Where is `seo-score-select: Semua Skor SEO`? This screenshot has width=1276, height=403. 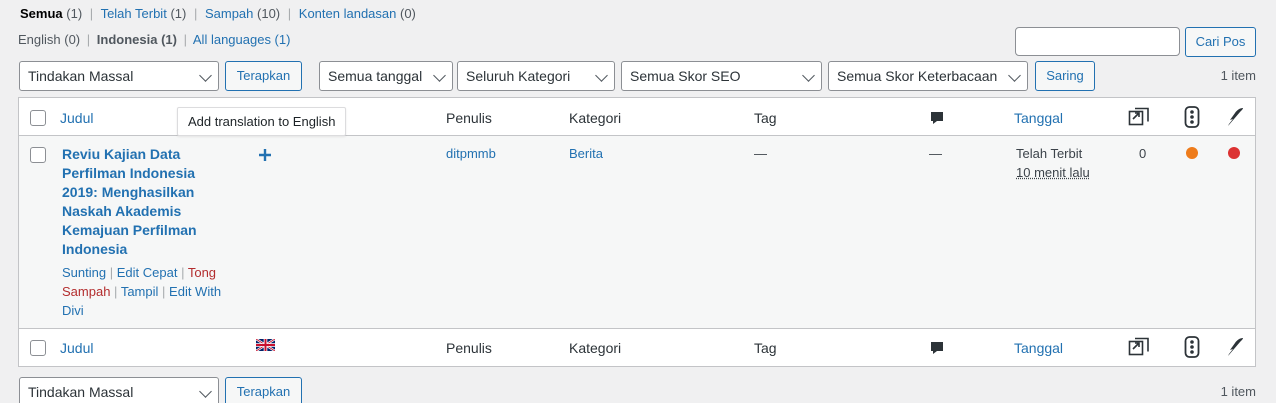
seo-score-select: Semua Skor SEO is located at coordinates (721, 76).